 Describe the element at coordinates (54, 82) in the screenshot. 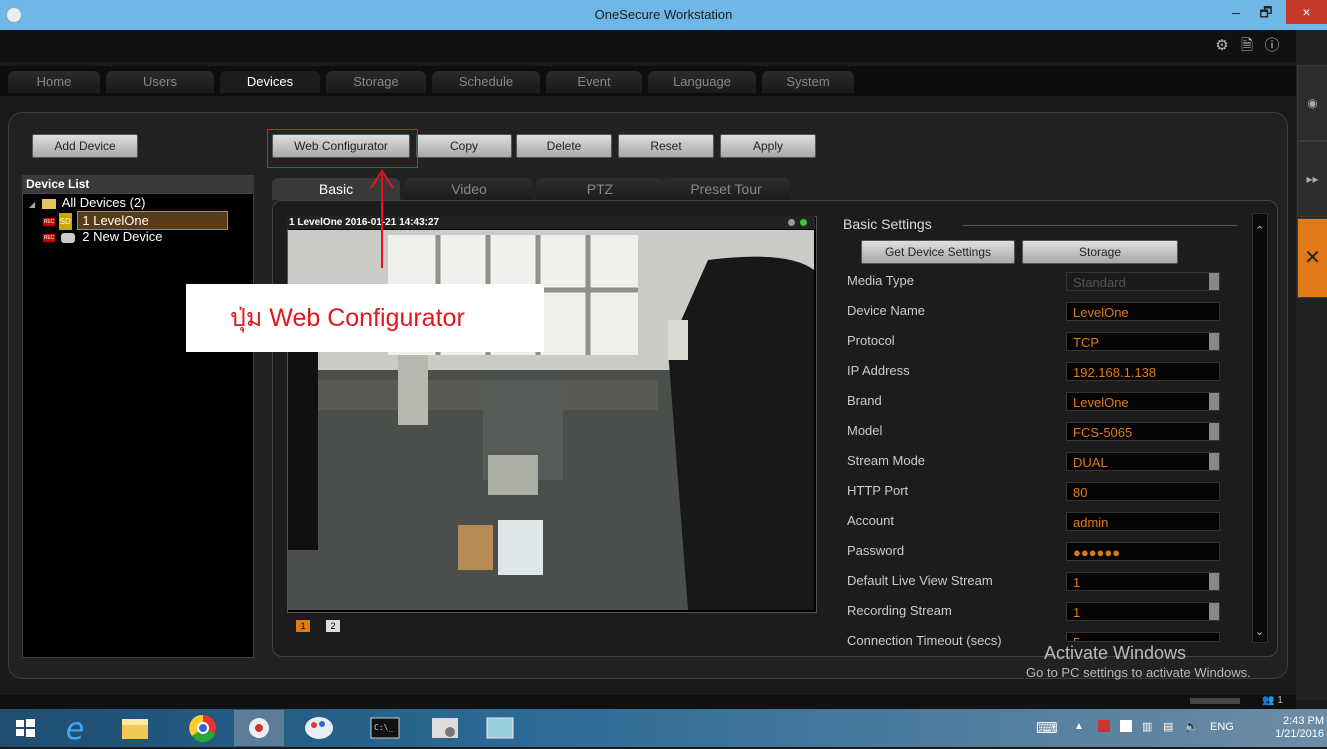

I see `tab-home: Home` at that location.